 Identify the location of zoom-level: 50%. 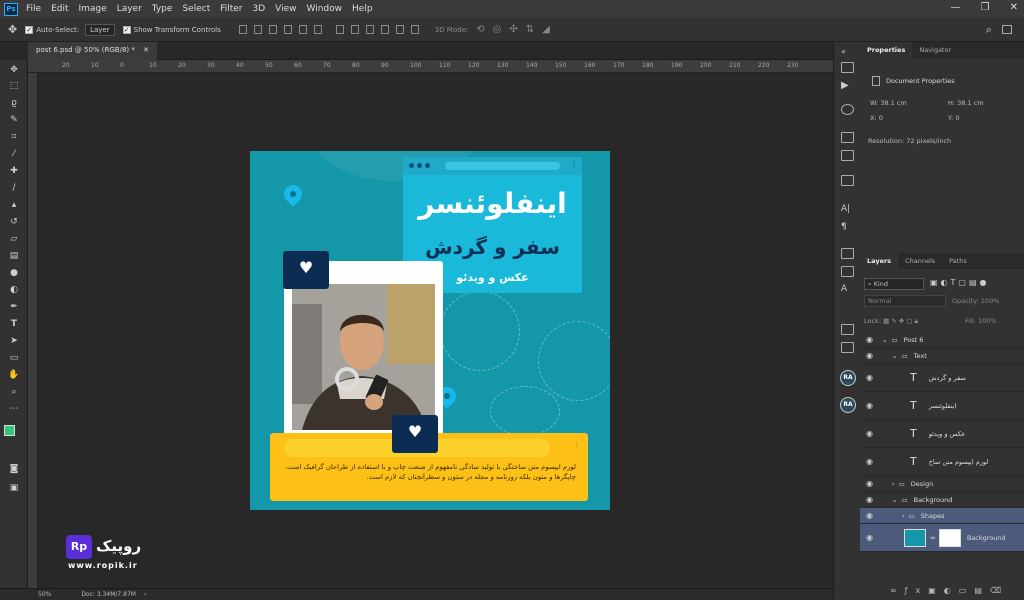
(44, 594).